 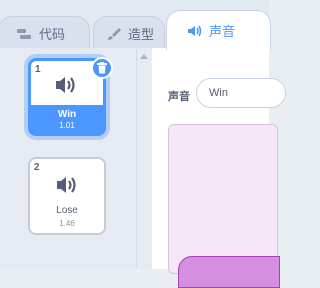 What do you see at coordinates (67, 125) in the screenshot?
I see `sound-item-duration: 1.01` at bounding box center [67, 125].